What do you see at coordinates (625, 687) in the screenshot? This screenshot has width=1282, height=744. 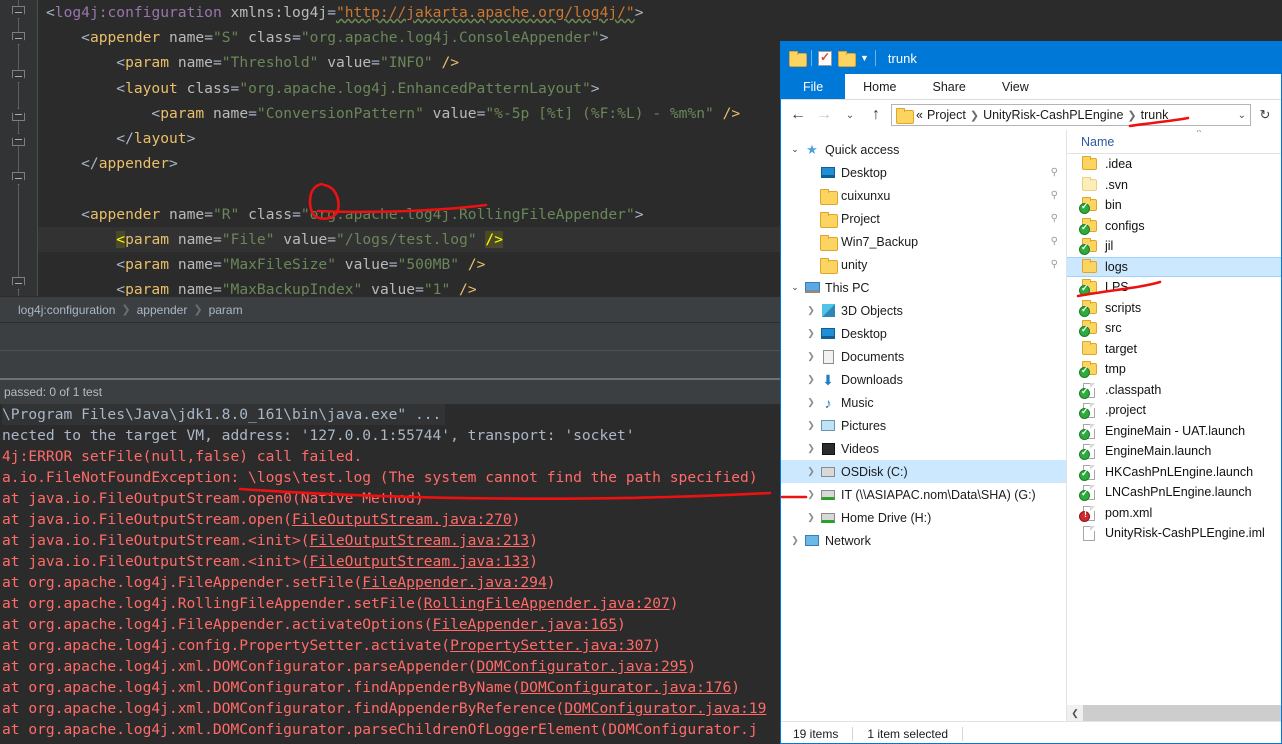 I see `stacktrace-link: DOMConfigurator.java:176` at bounding box center [625, 687].